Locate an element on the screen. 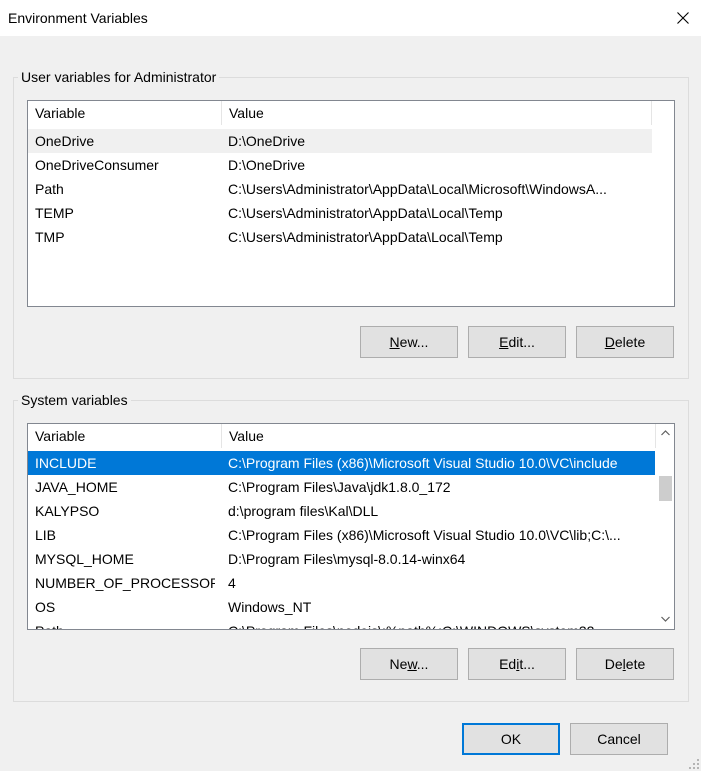  user-row: OneDrive D:\OneDrive is located at coordinates (340, 141).